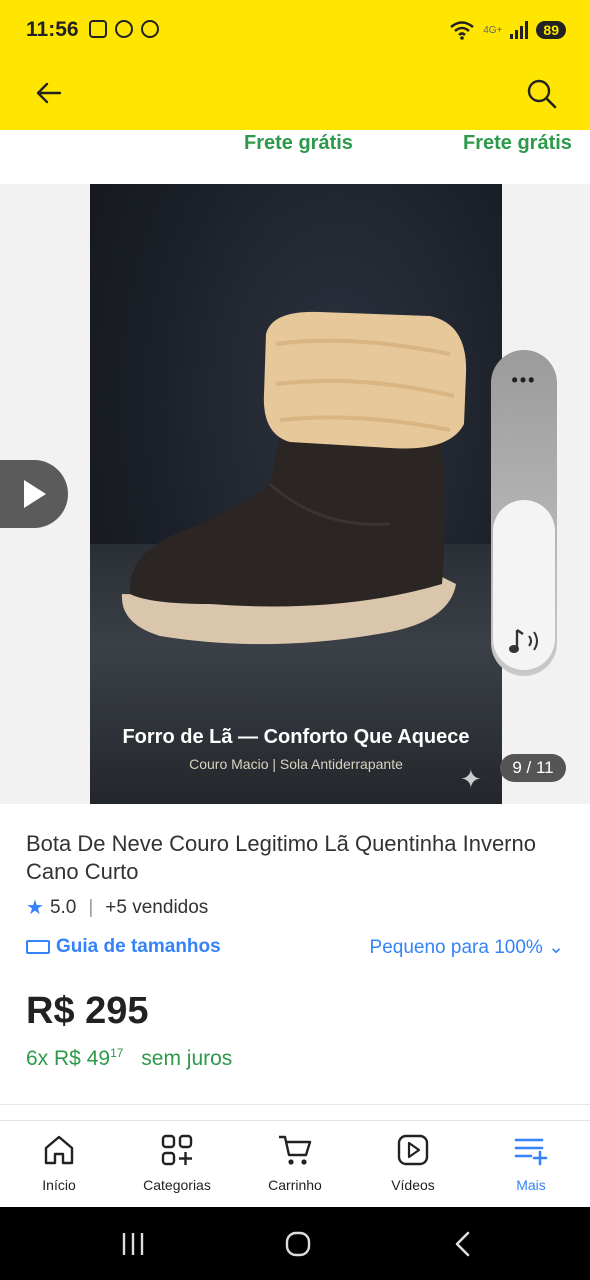 Image resolution: width=590 pixels, height=1280 pixels. I want to click on floating-side-panel: •••, so click(524, 513).